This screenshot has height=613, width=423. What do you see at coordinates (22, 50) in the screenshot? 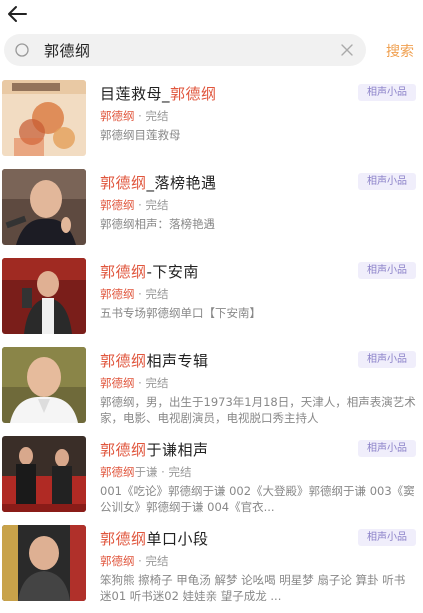
I see `search-icon` at bounding box center [22, 50].